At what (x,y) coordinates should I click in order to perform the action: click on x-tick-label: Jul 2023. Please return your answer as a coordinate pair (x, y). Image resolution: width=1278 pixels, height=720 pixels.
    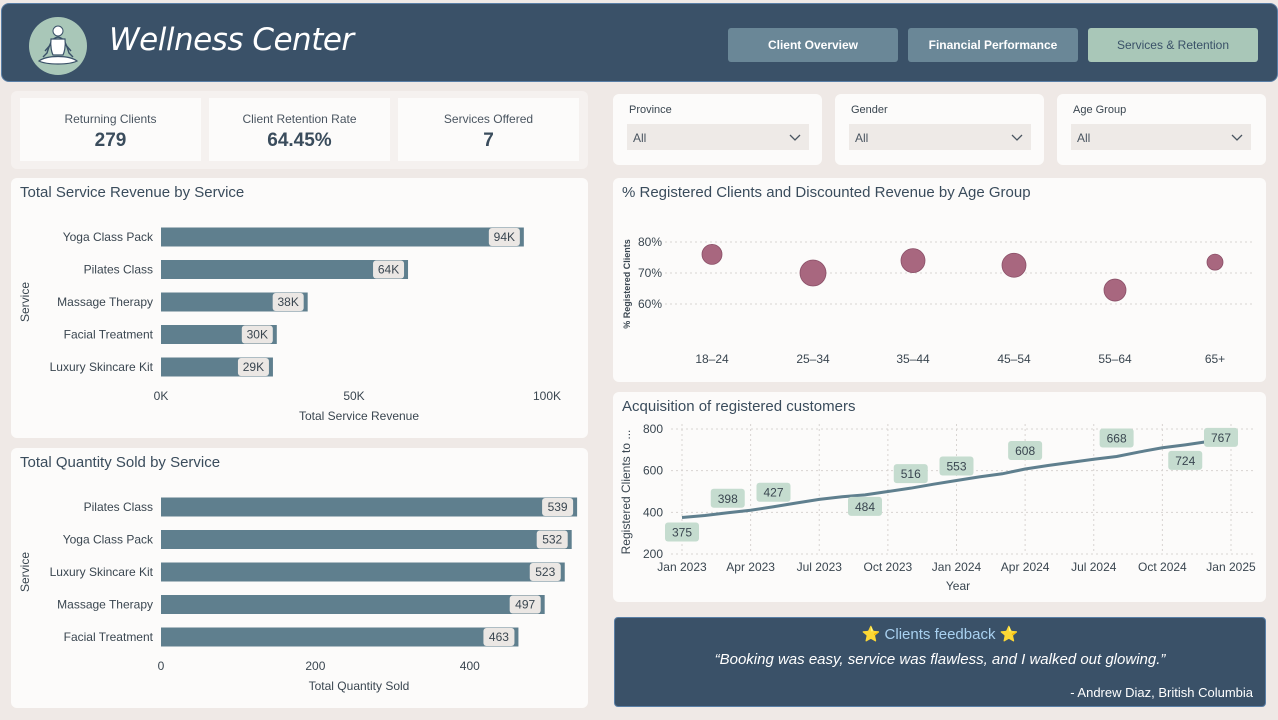
    Looking at the image, I should click on (820, 567).